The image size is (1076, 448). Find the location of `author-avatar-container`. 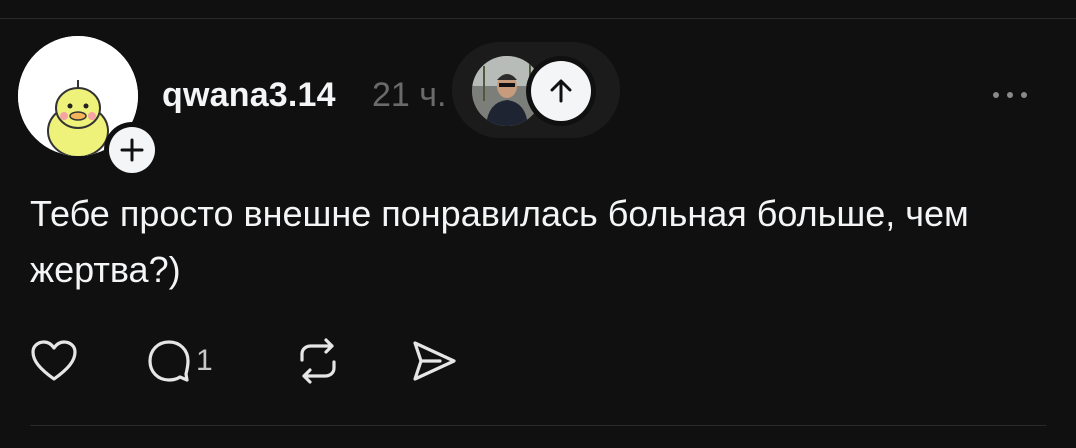

author-avatar-container is located at coordinates (89, 107).